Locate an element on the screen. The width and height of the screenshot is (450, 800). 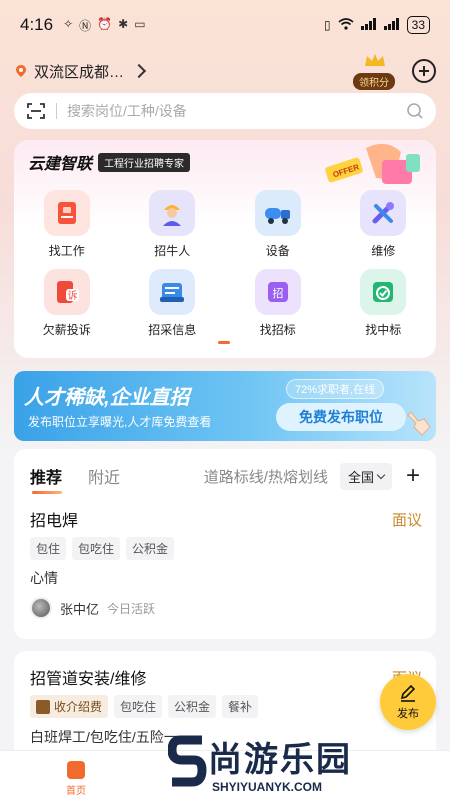
publish-label: 发布 is located at coordinates (408, 714).